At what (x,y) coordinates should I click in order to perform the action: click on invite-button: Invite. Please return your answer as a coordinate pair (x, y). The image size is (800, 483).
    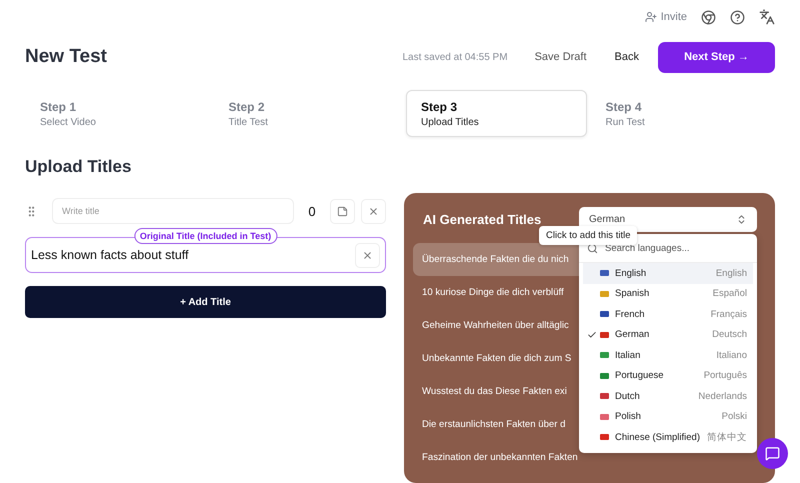
    Looking at the image, I should click on (665, 17).